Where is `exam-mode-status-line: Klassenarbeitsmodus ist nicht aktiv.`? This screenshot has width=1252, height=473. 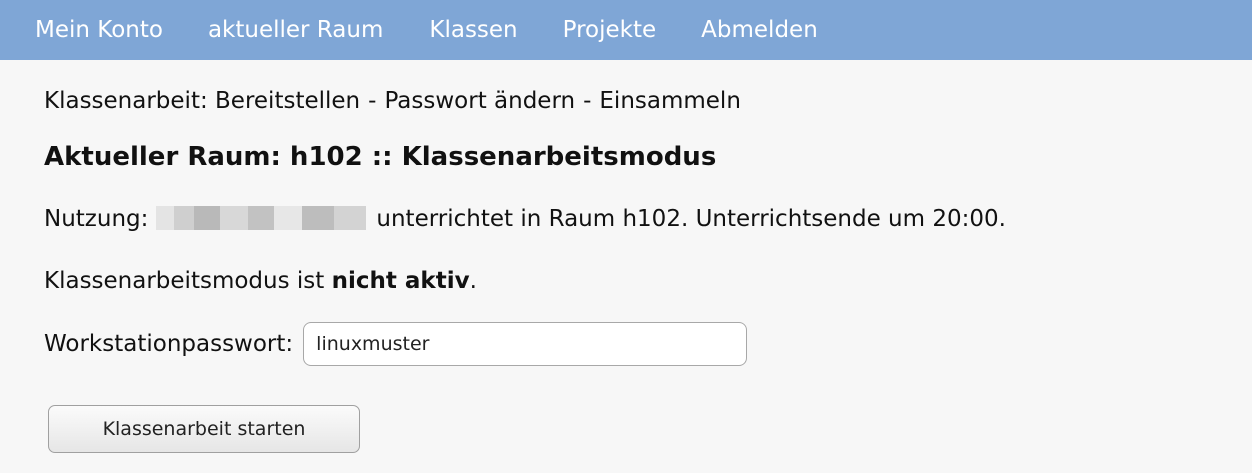 exam-mode-status-line: Klassenarbeitsmodus ist nicht aktiv. is located at coordinates (260, 281).